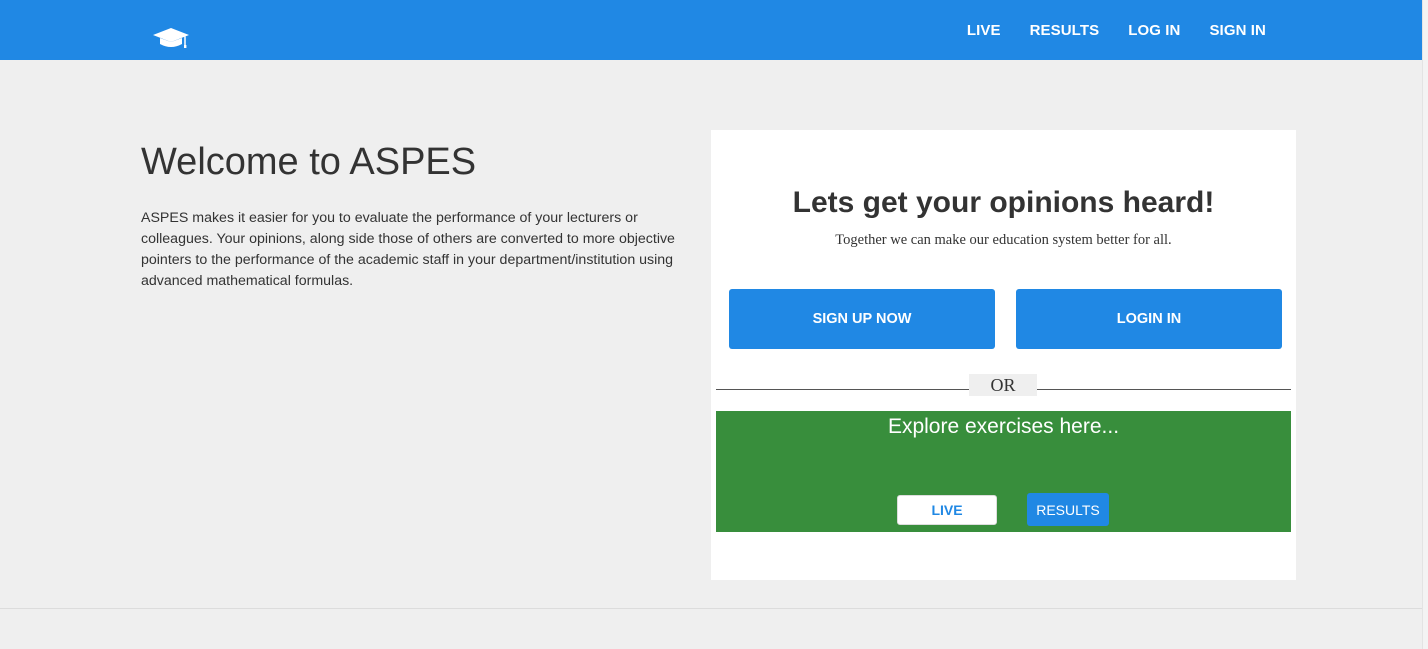 This screenshot has height=649, width=1428. I want to click on nav-results-link: RESULTS, so click(1065, 30).